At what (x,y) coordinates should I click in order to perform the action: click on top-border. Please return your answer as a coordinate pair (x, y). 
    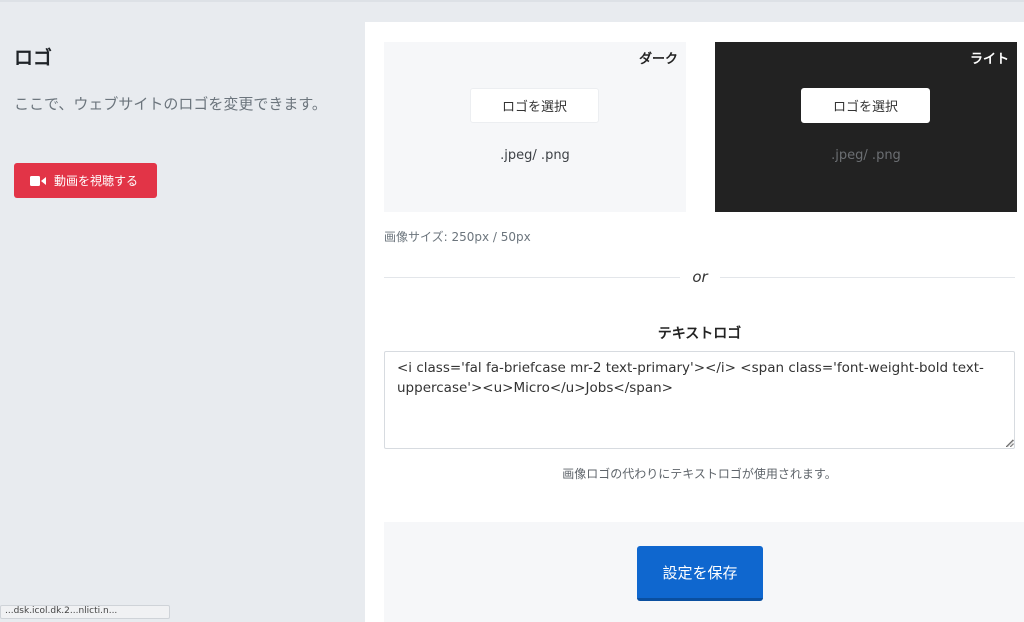
    Looking at the image, I should click on (512, 1).